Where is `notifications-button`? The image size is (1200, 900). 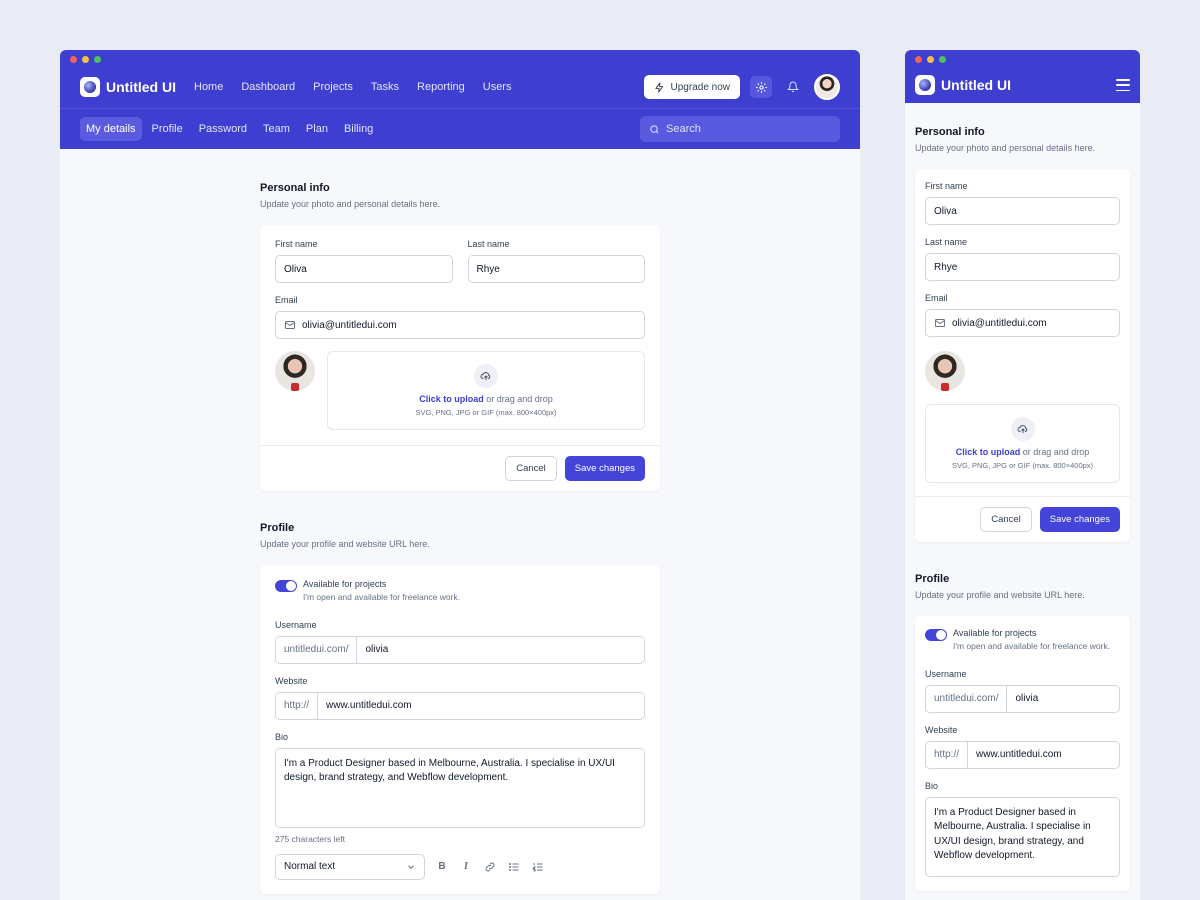 notifications-button is located at coordinates (793, 87).